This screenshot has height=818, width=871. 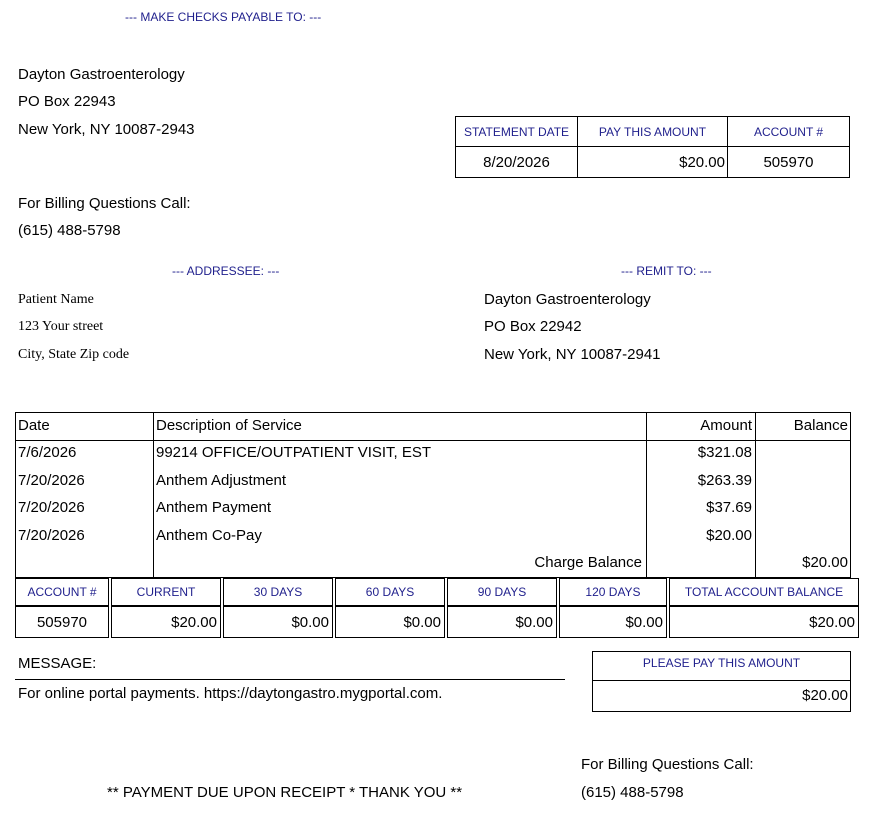 What do you see at coordinates (166, 622) in the screenshot?
I see `aging-value-current: $20.00` at bounding box center [166, 622].